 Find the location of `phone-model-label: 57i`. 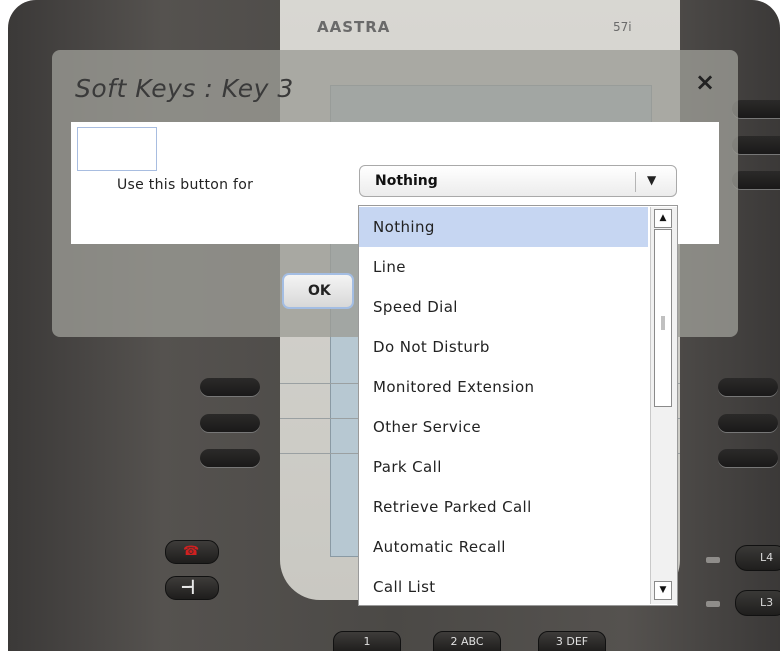

phone-model-label: 57i is located at coordinates (622, 27).